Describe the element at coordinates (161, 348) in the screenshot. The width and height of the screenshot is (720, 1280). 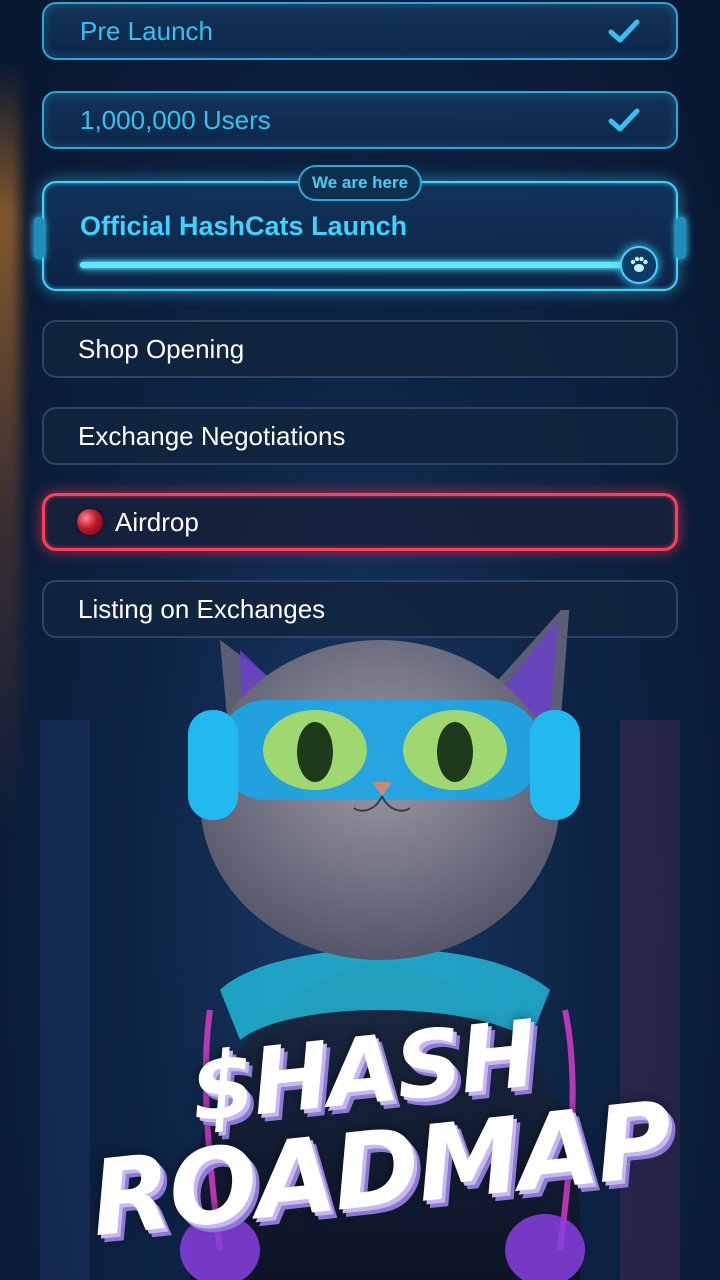
I see `milestone-label: Shop Opening` at that location.